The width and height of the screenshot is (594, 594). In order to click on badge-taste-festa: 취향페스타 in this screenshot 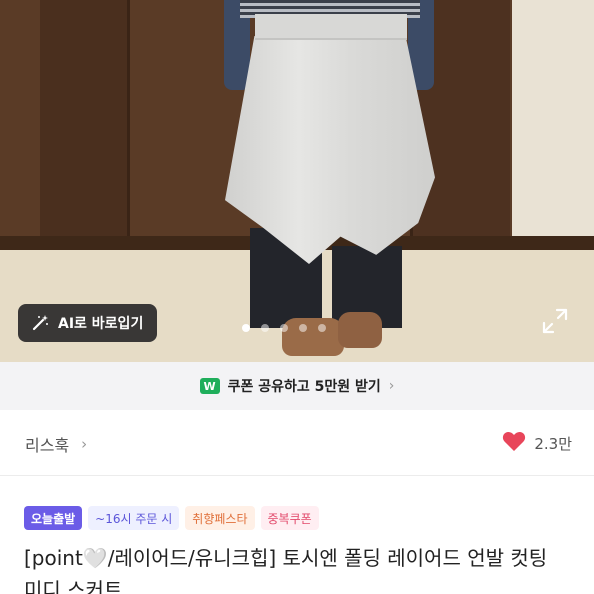, I will do `click(220, 518)`.